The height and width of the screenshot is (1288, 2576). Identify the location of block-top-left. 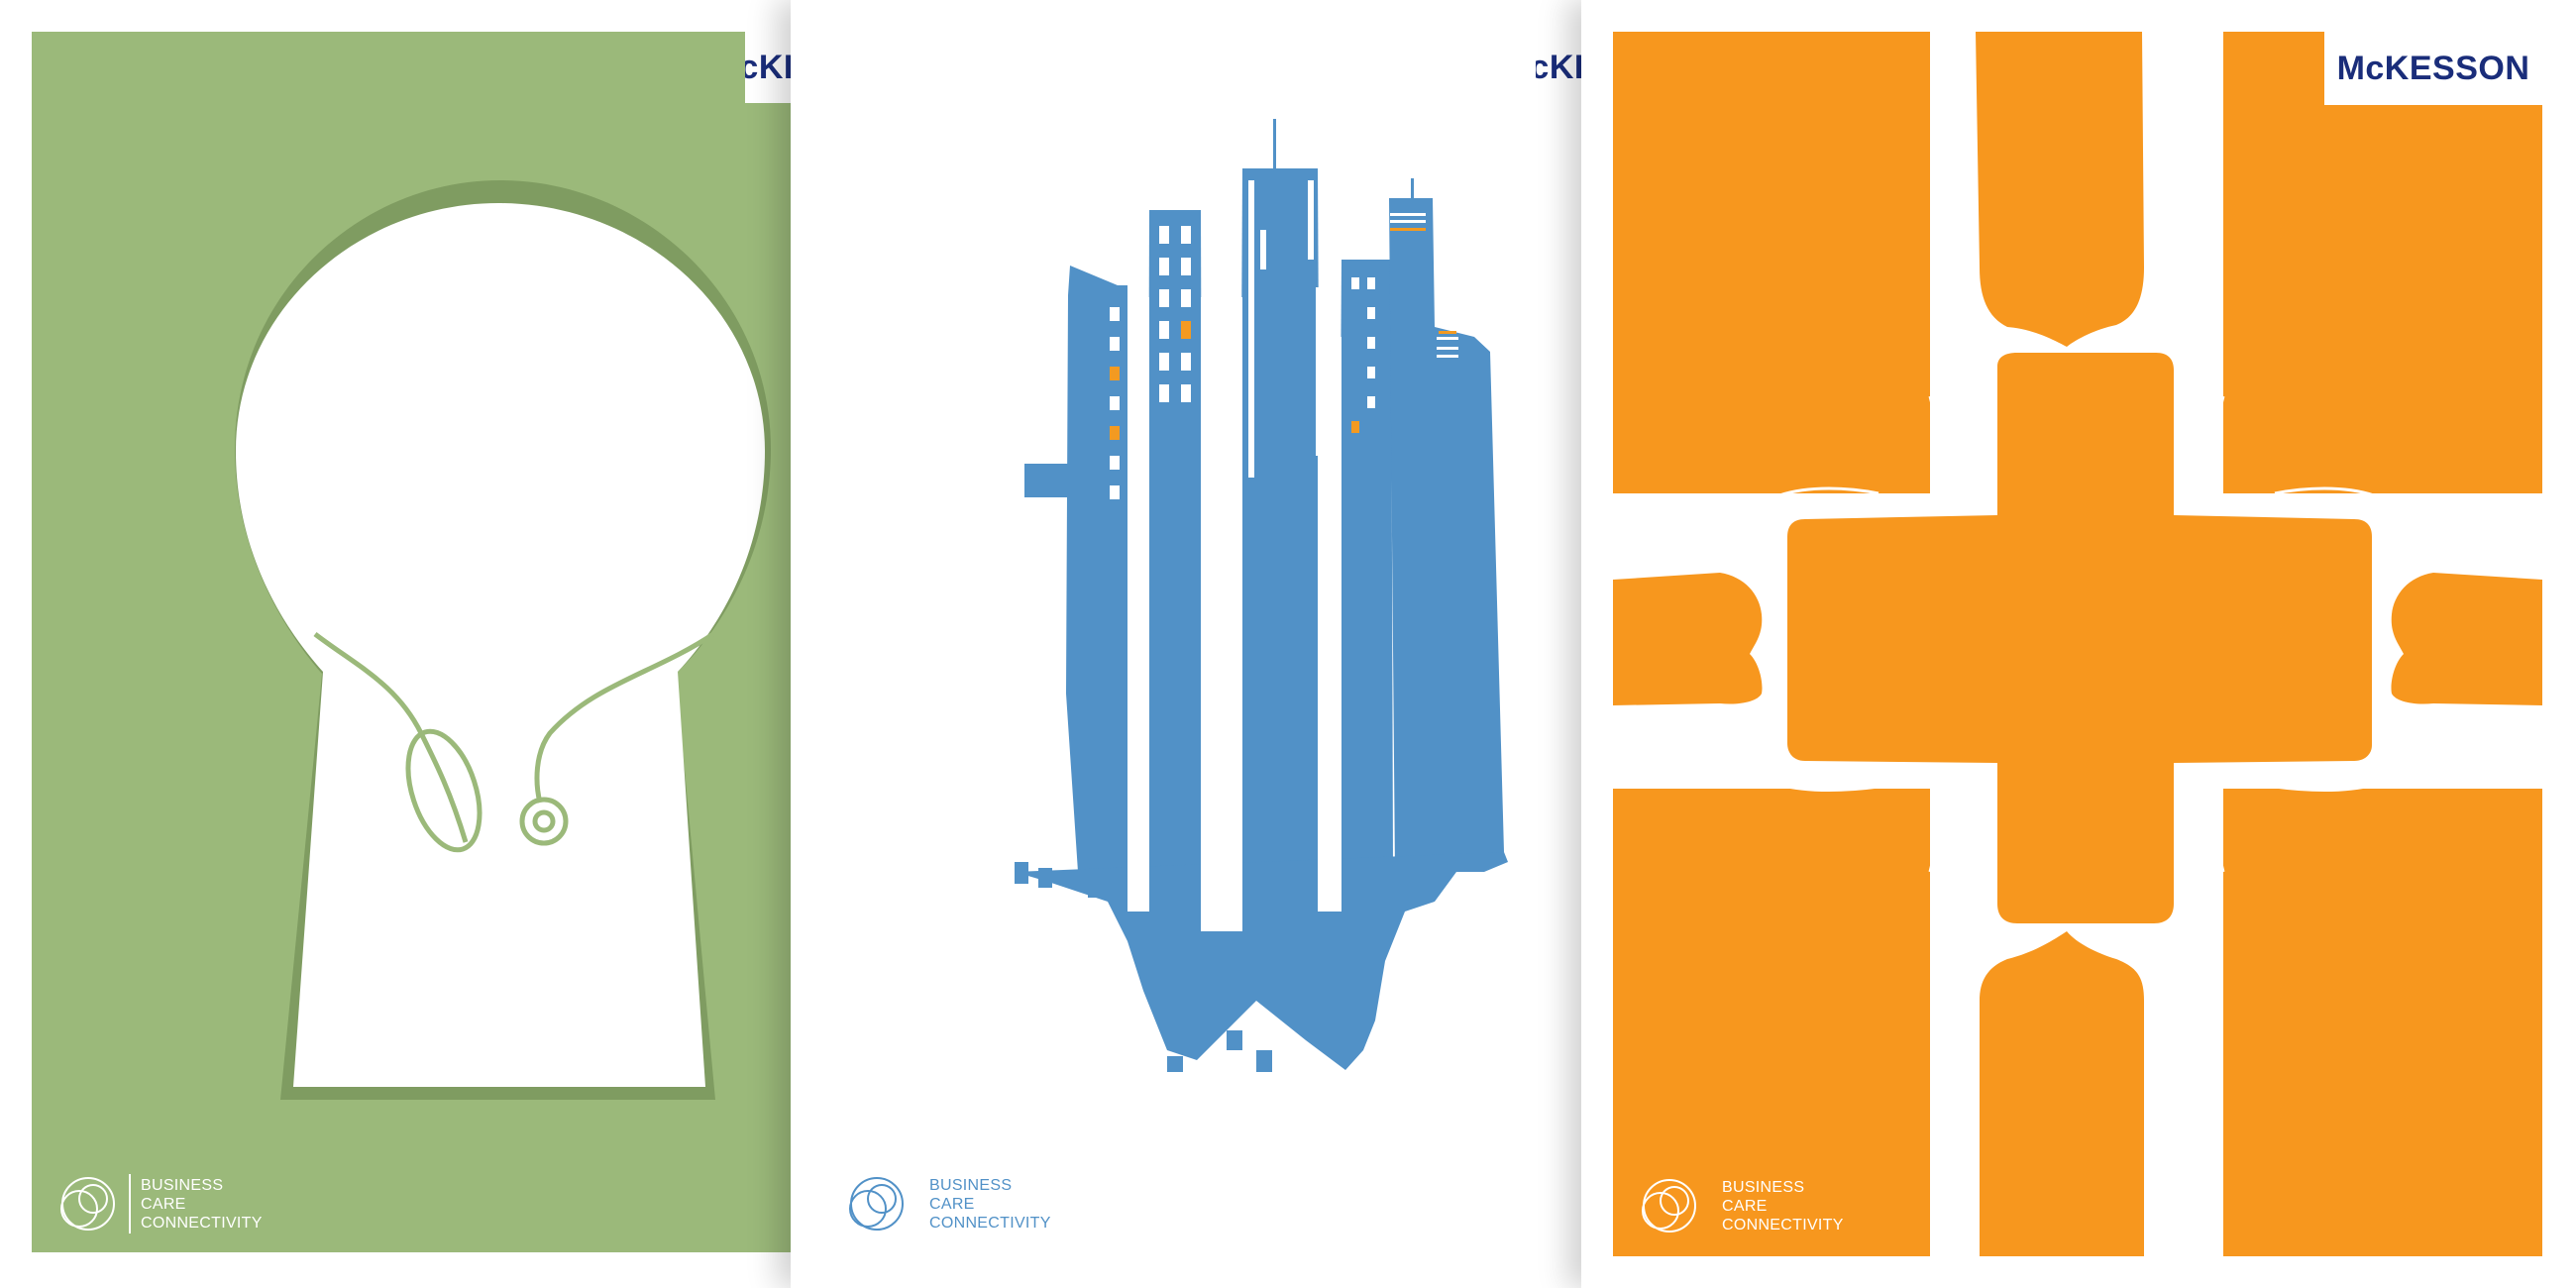
(1771, 262).